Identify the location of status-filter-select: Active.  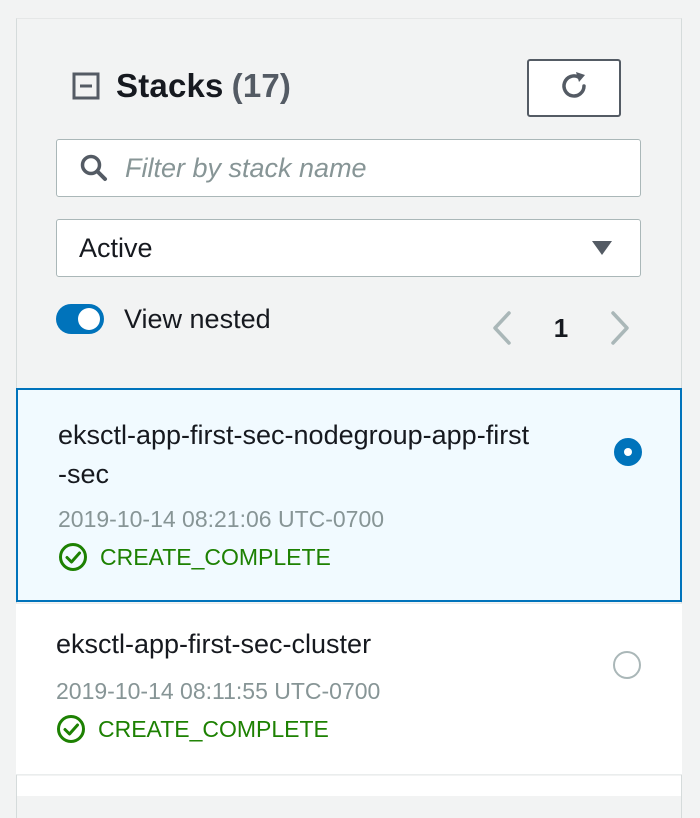
(348, 248).